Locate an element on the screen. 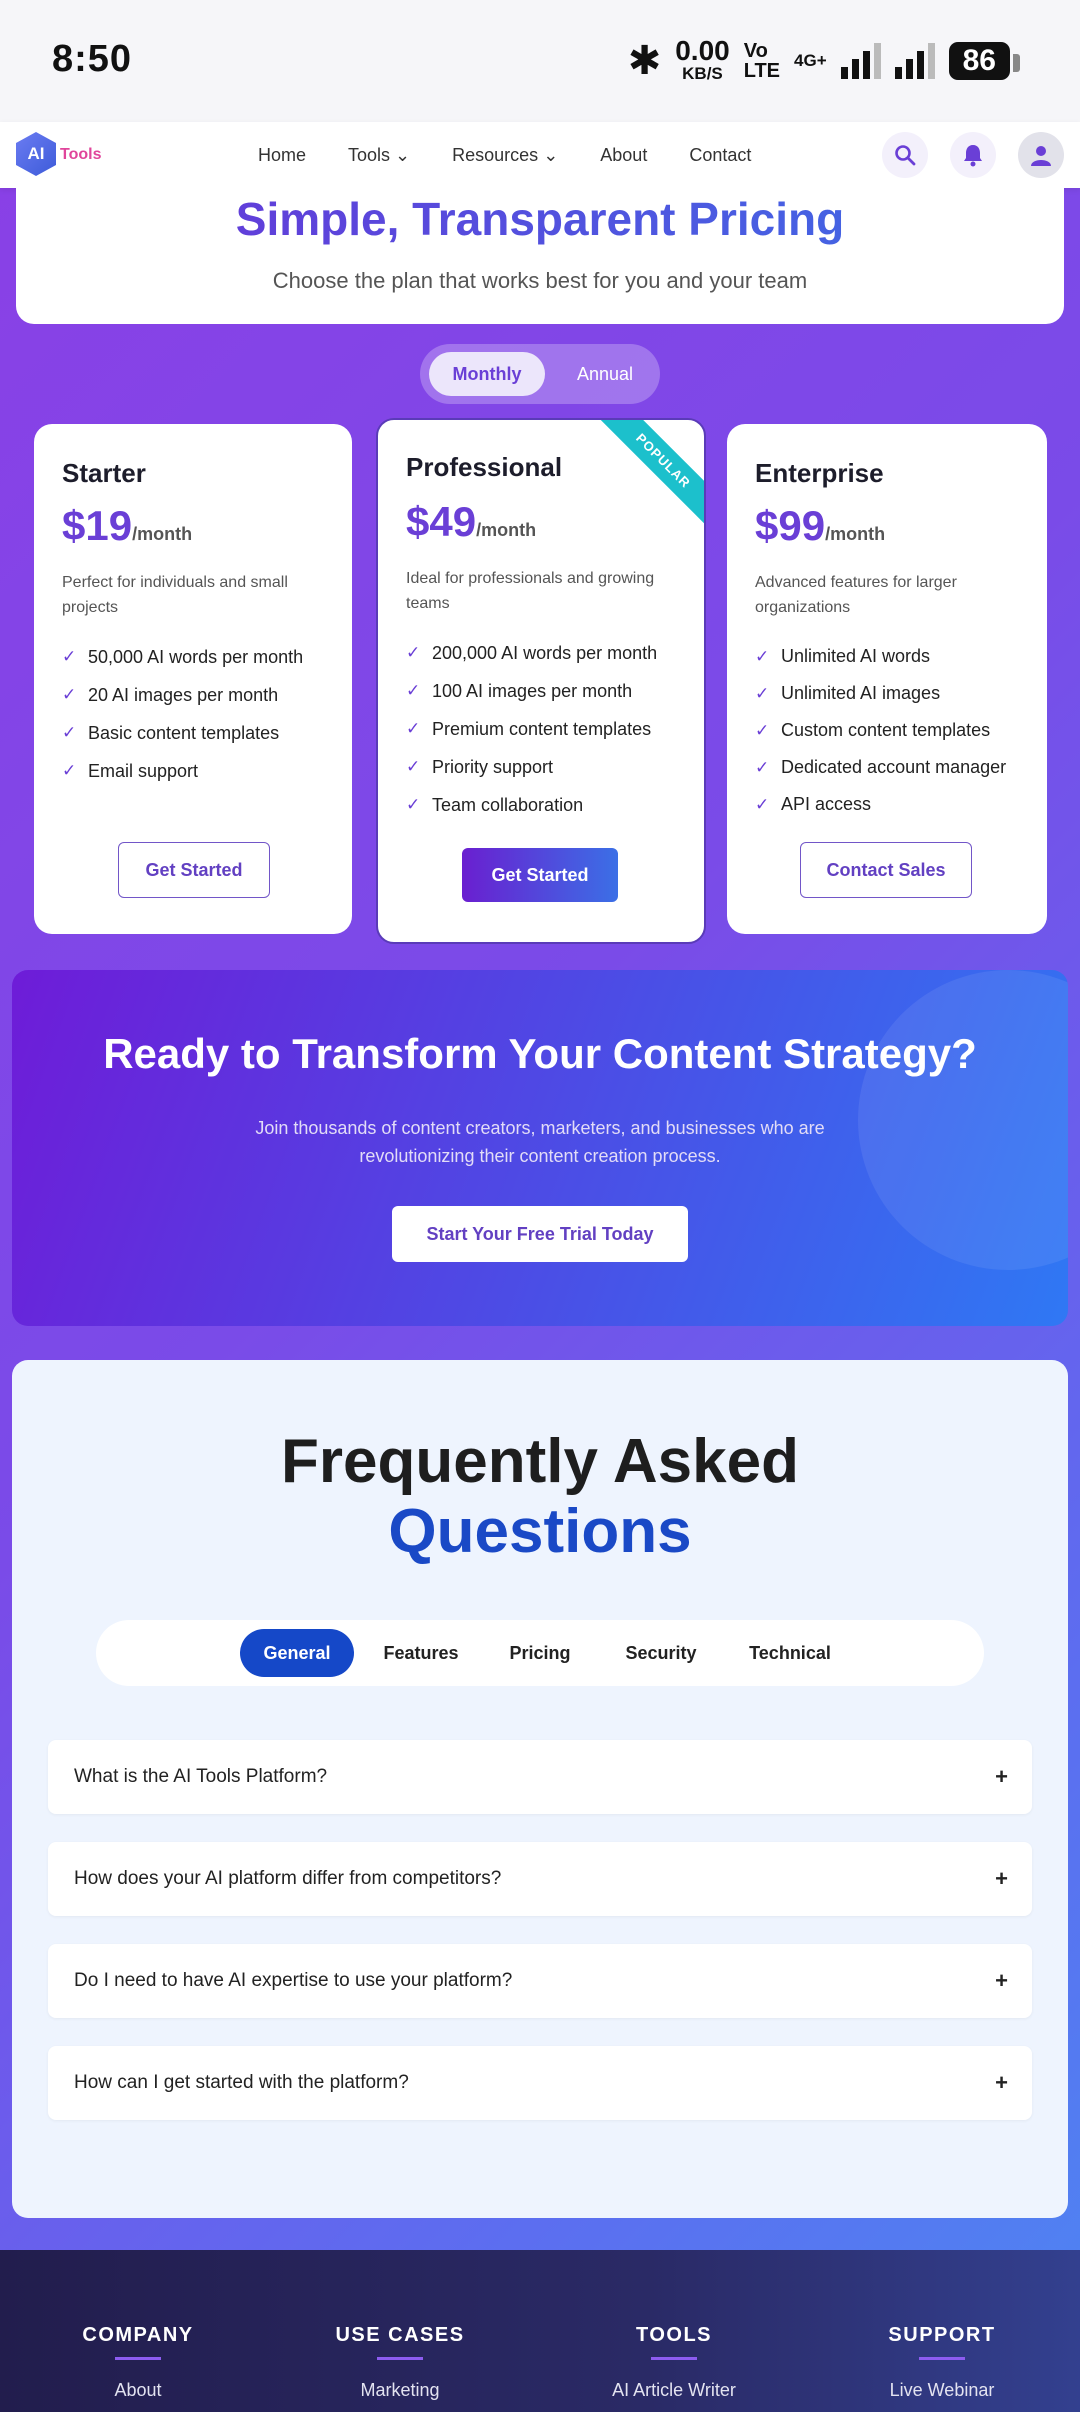 The width and height of the screenshot is (1080, 2412). feature-item: ✓ Unlimited AI images is located at coordinates (891, 693).